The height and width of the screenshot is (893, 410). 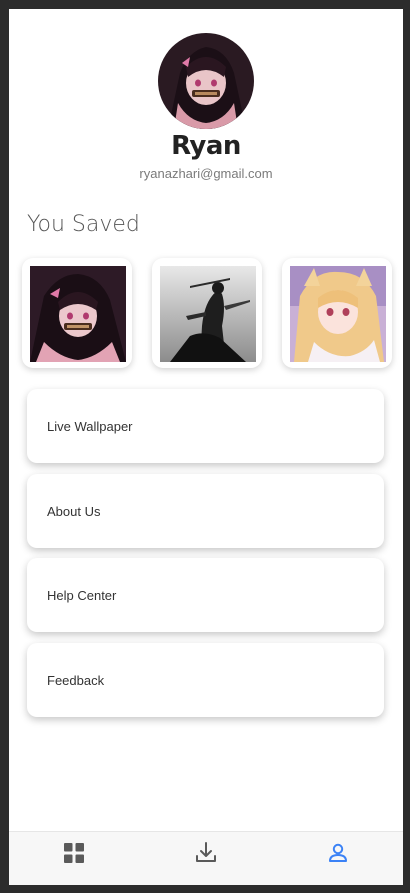 What do you see at coordinates (205, 595) in the screenshot?
I see `menu-item-help-center: Help Center` at bounding box center [205, 595].